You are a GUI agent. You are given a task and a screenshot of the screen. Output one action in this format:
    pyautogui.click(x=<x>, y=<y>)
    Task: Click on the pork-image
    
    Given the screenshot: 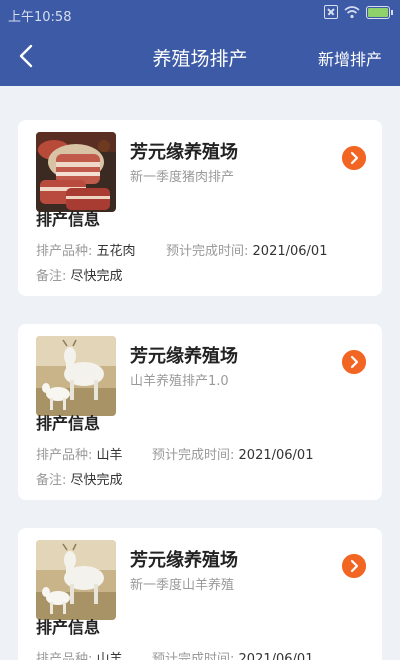 What is the action you would take?
    pyautogui.click(x=76, y=172)
    